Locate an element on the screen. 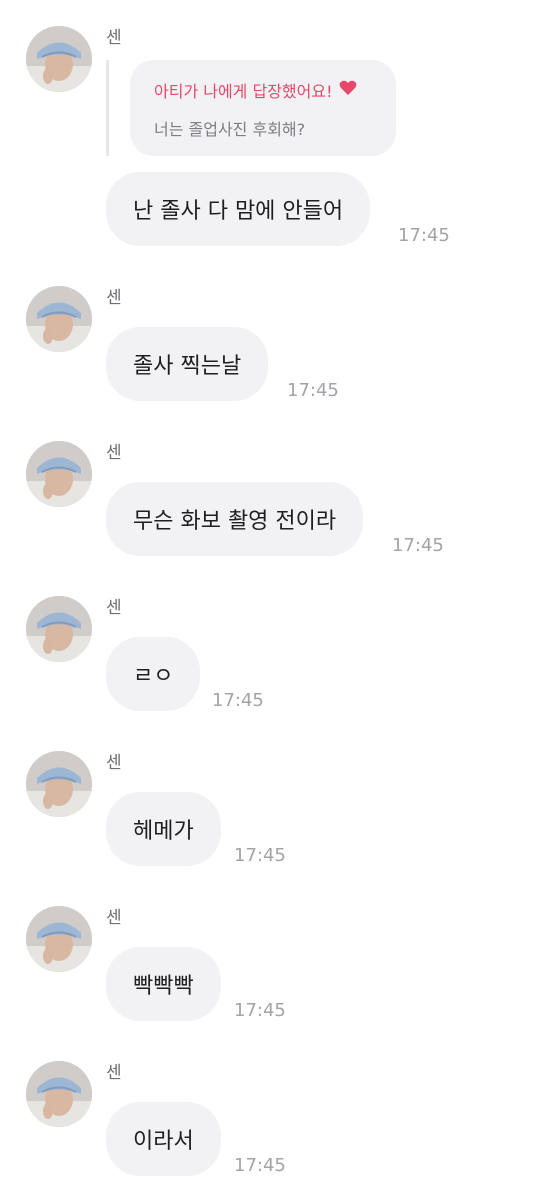 The image size is (547, 1199). reply-header: 아티가 나에게 답장했어요! is located at coordinates (263, 90).